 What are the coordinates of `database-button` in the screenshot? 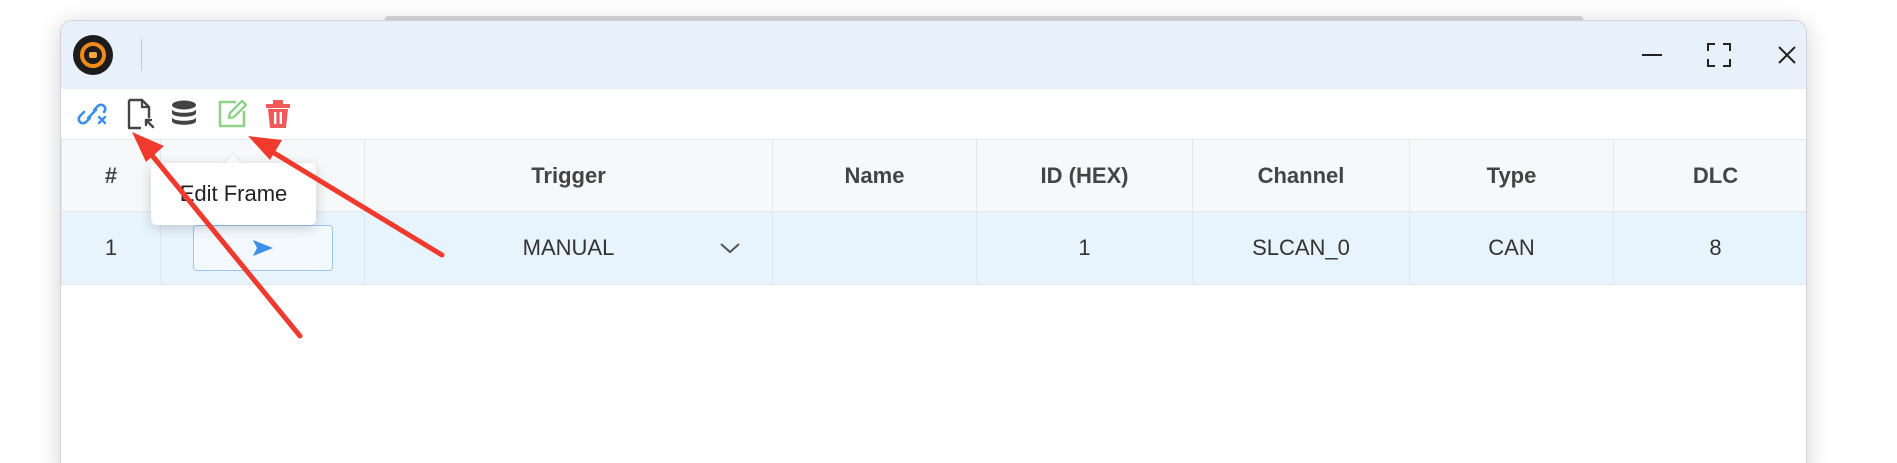 It's located at (184, 114).